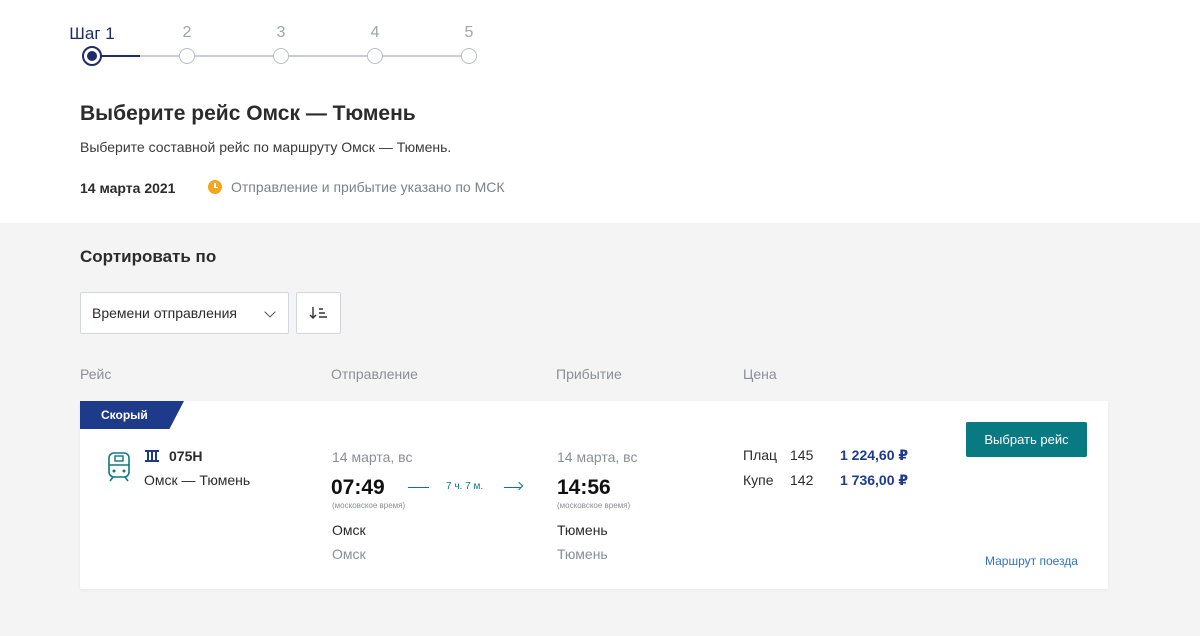  I want to click on departure-city: Омск, so click(349, 530).